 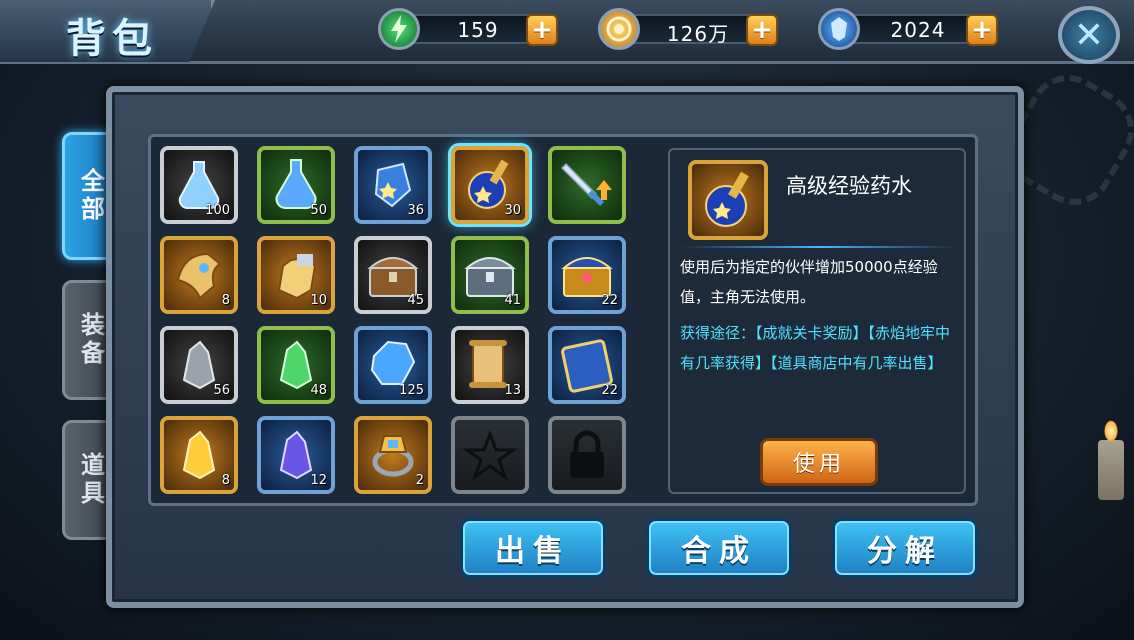 I want to click on page-title: 背包, so click(x=112, y=39).